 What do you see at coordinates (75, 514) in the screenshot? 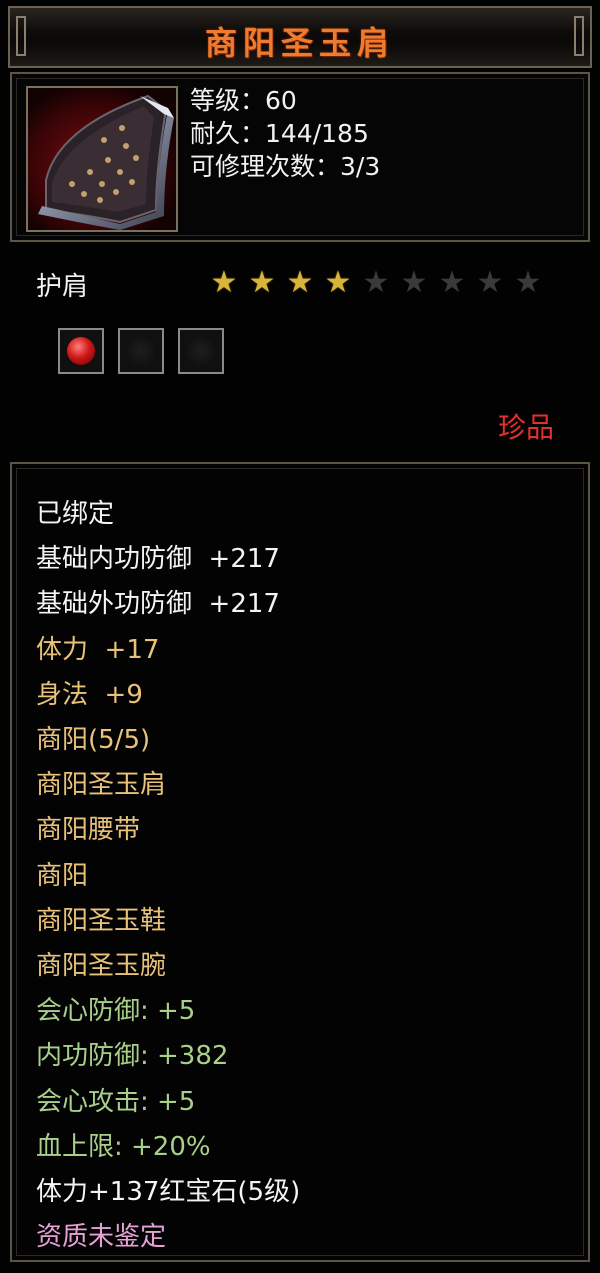
I see `attribute-line: 已绑定` at bounding box center [75, 514].